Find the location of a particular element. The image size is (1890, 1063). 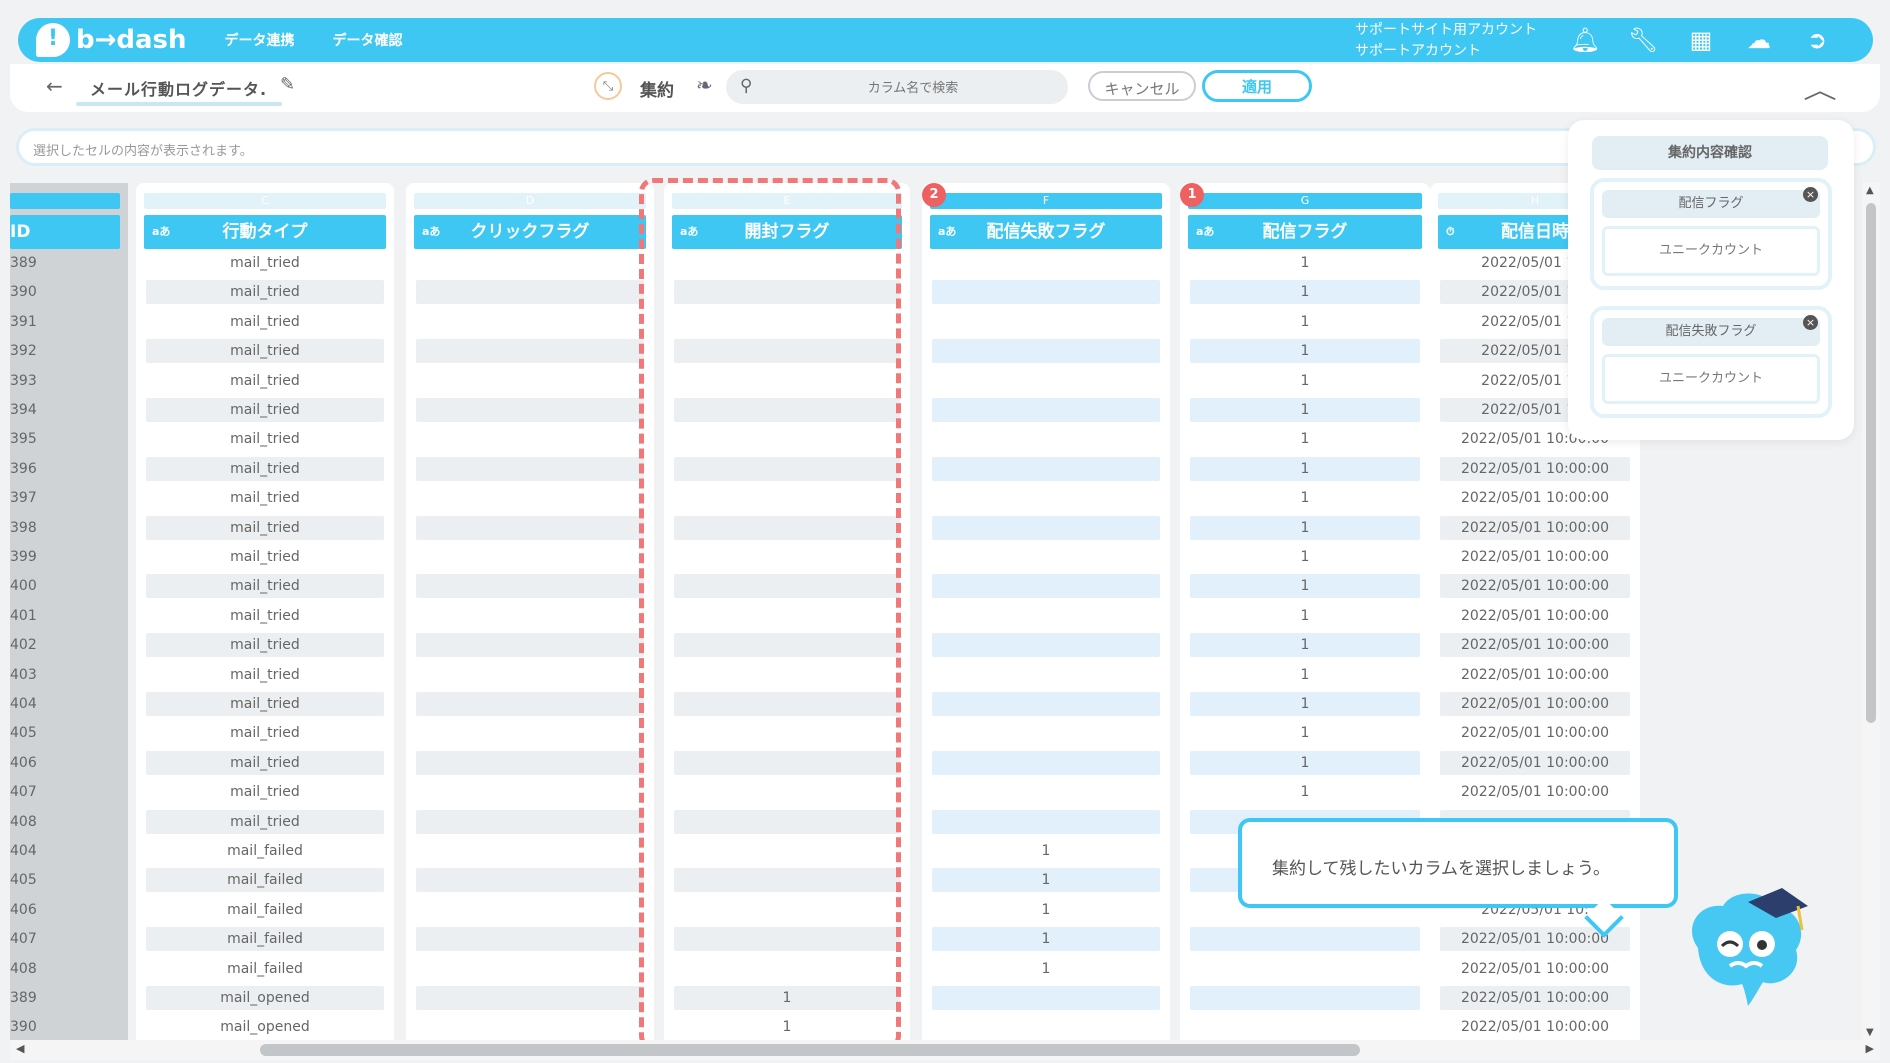

horizontal-scrollbar: ◀ ▶ is located at coordinates (945, 1050).